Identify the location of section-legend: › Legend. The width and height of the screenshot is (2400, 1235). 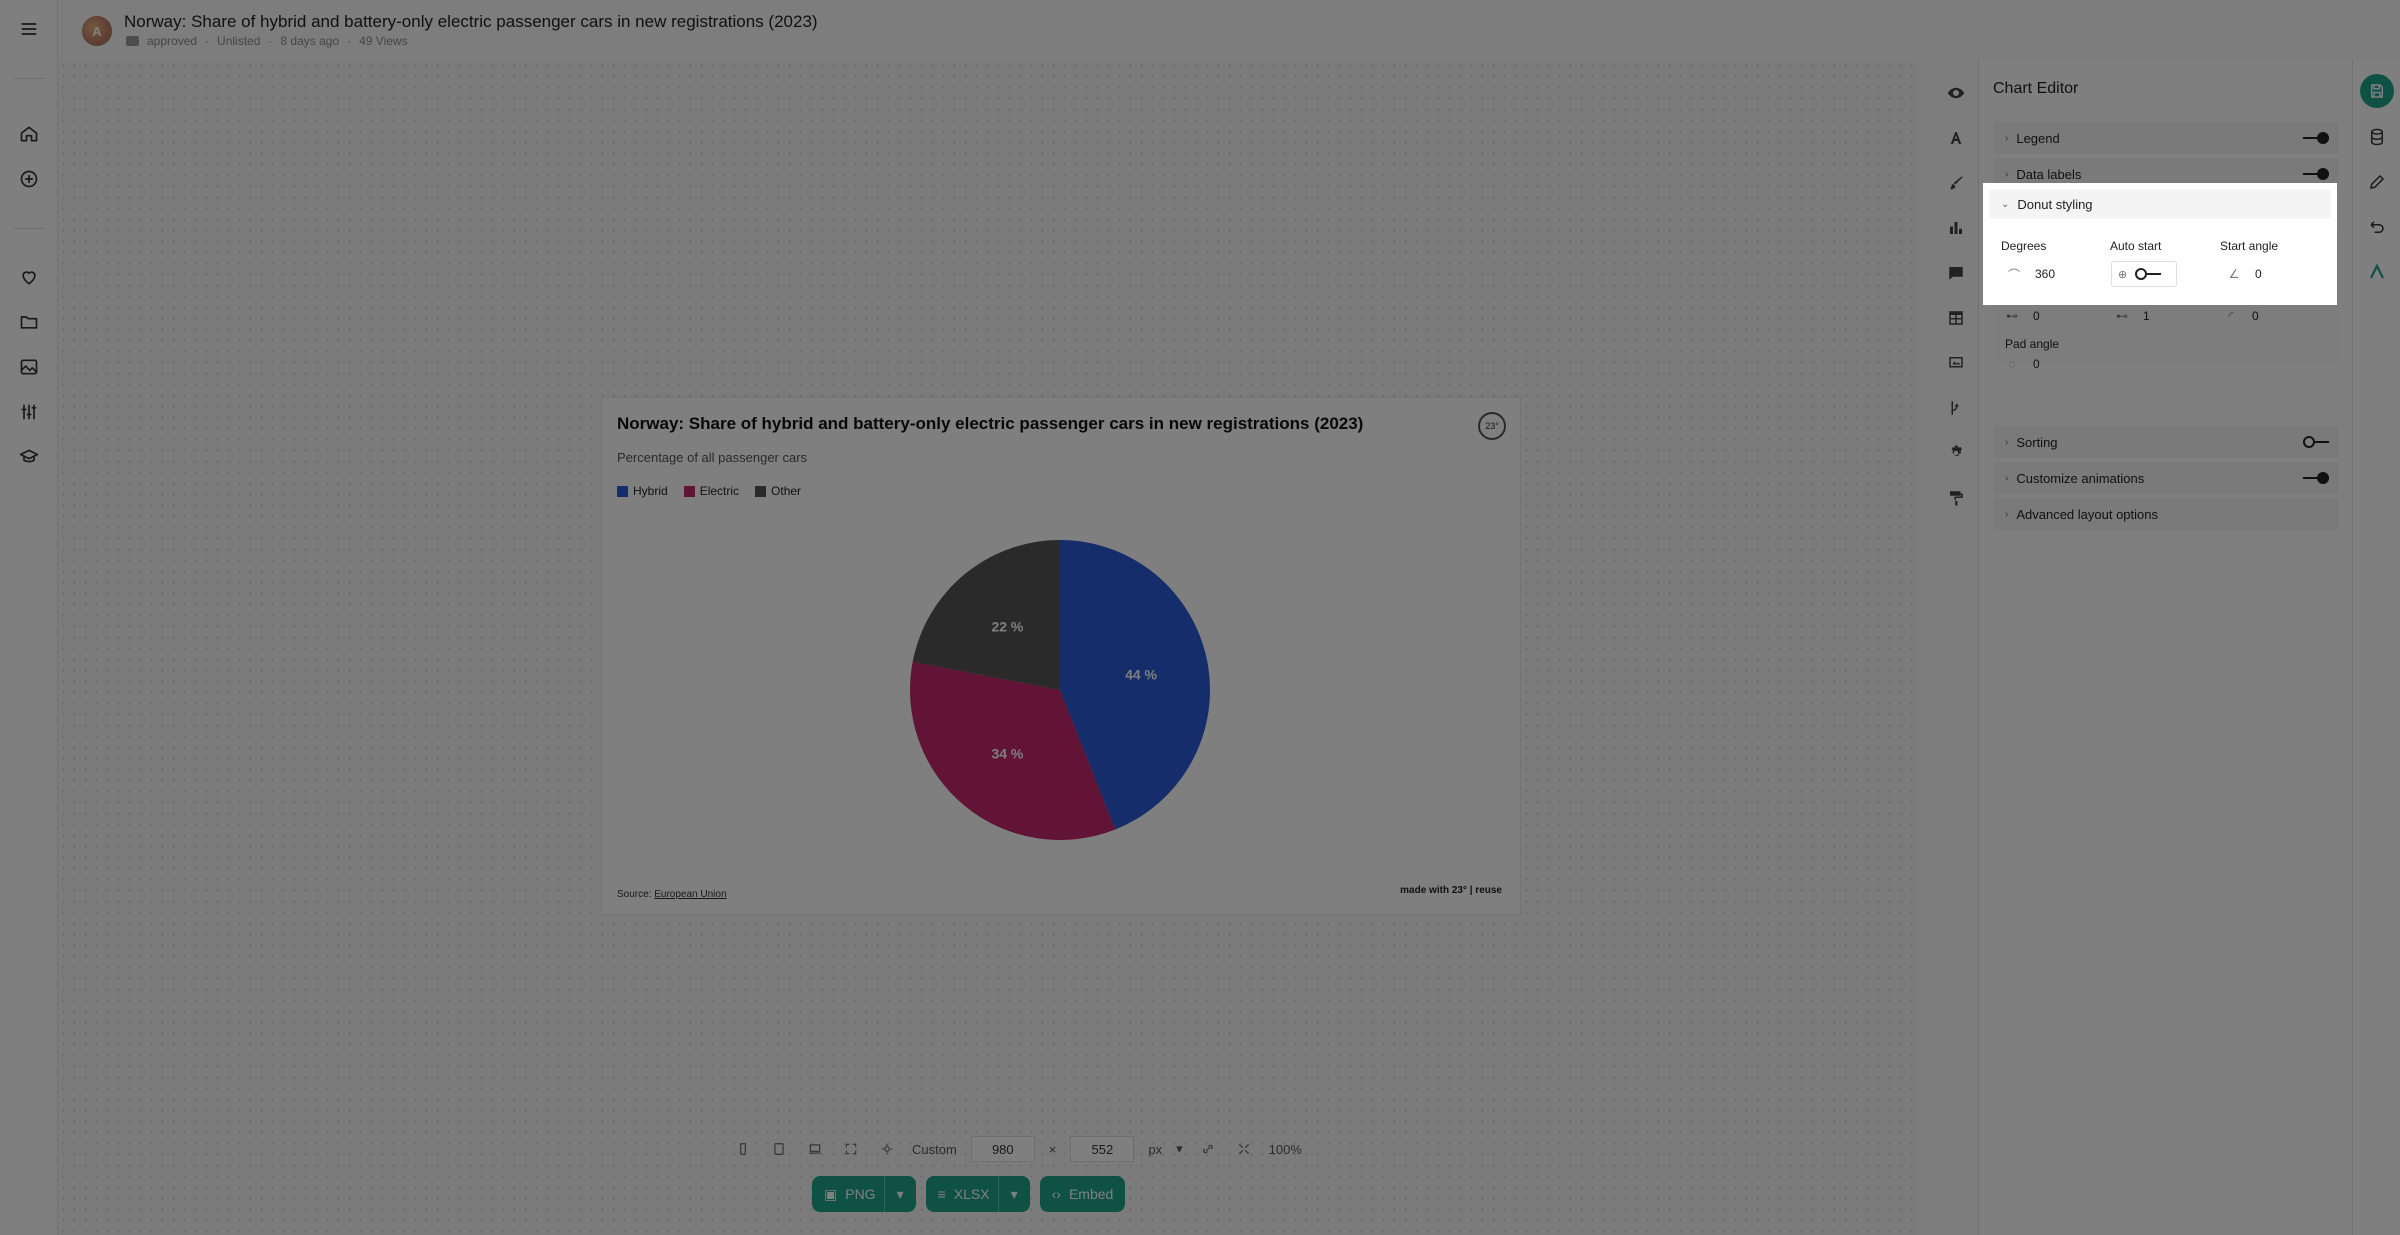
(2166, 138).